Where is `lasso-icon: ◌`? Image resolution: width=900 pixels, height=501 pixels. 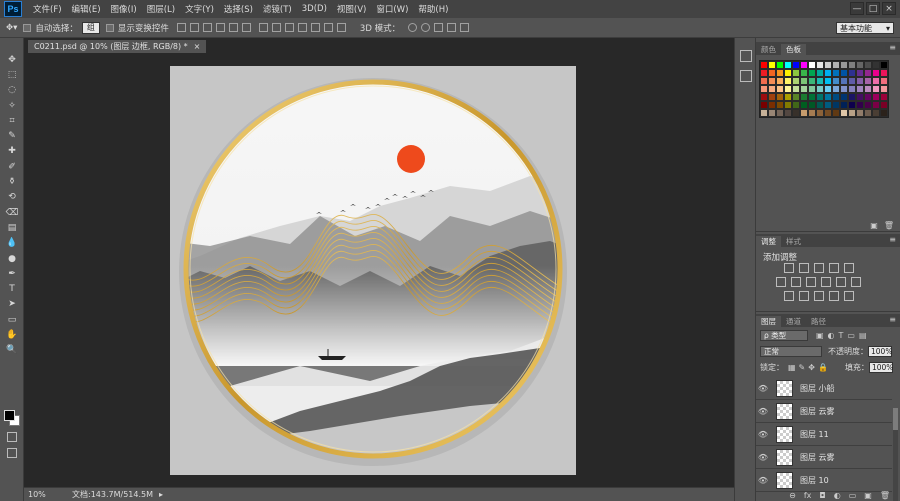
lasso-icon: ◌ is located at coordinates (12, 90).